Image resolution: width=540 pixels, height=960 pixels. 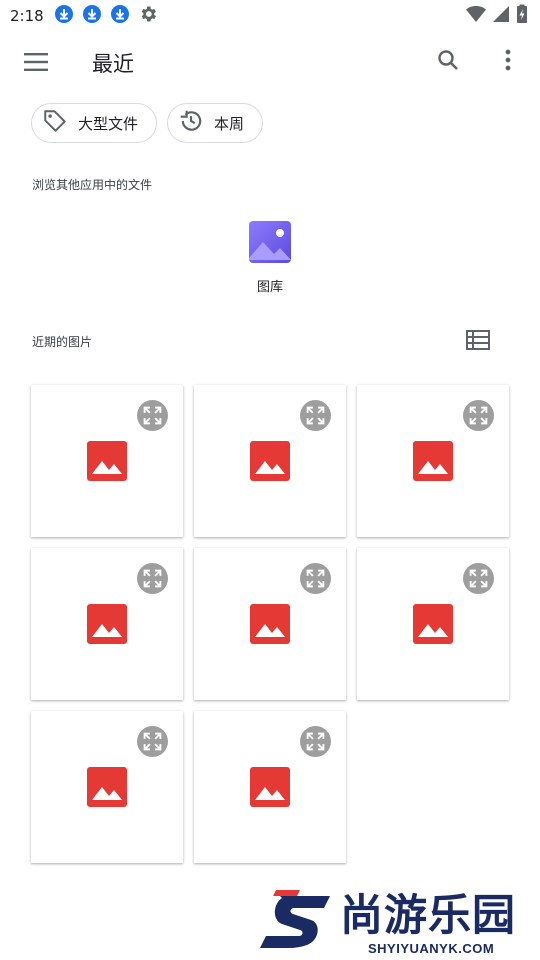 I want to click on menu-button, so click(x=36, y=64).